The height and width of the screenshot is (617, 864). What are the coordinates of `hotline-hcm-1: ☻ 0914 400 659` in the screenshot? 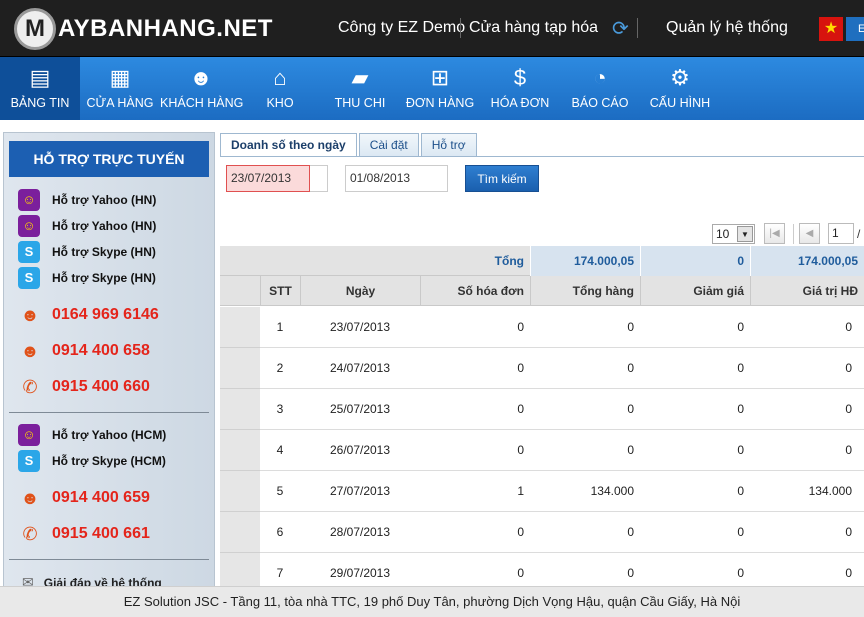 It's located at (84, 498).